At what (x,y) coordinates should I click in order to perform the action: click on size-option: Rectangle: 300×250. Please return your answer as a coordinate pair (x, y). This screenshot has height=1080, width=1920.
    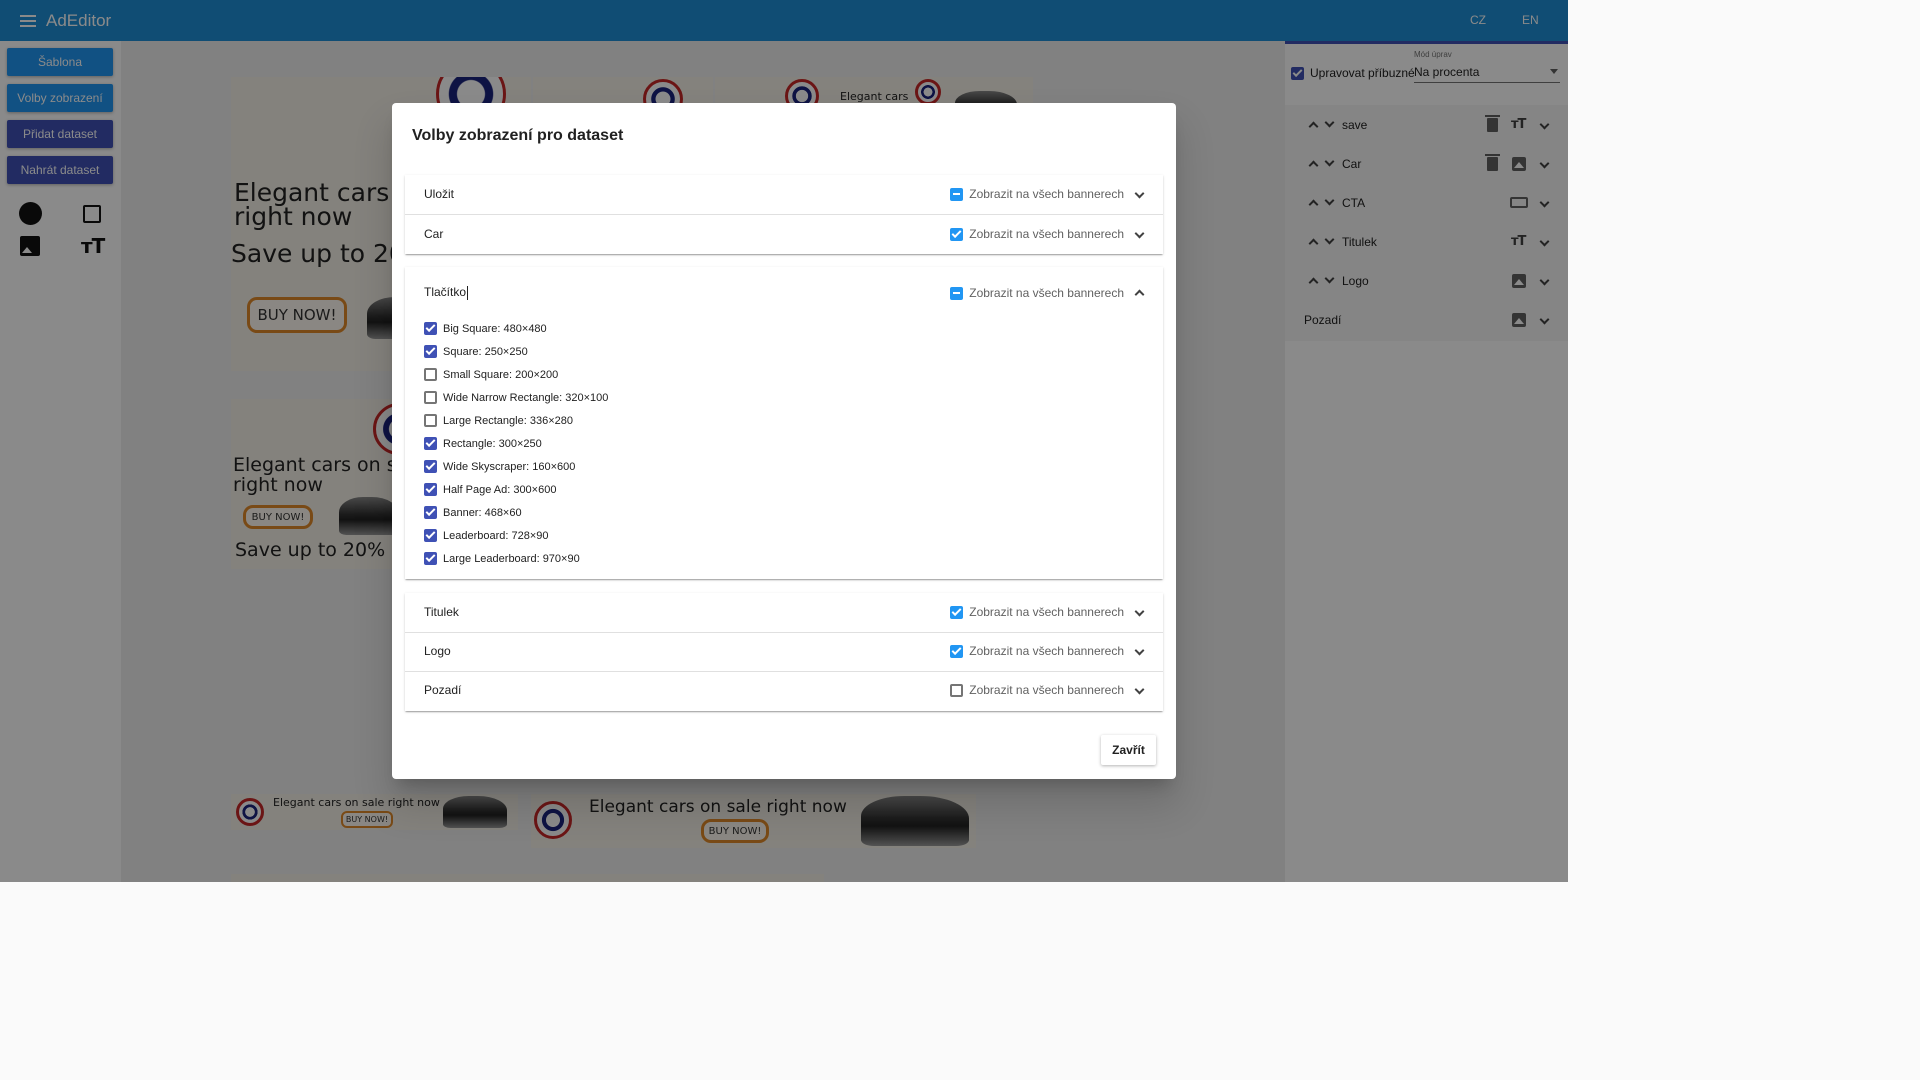
    Looking at the image, I should click on (483, 443).